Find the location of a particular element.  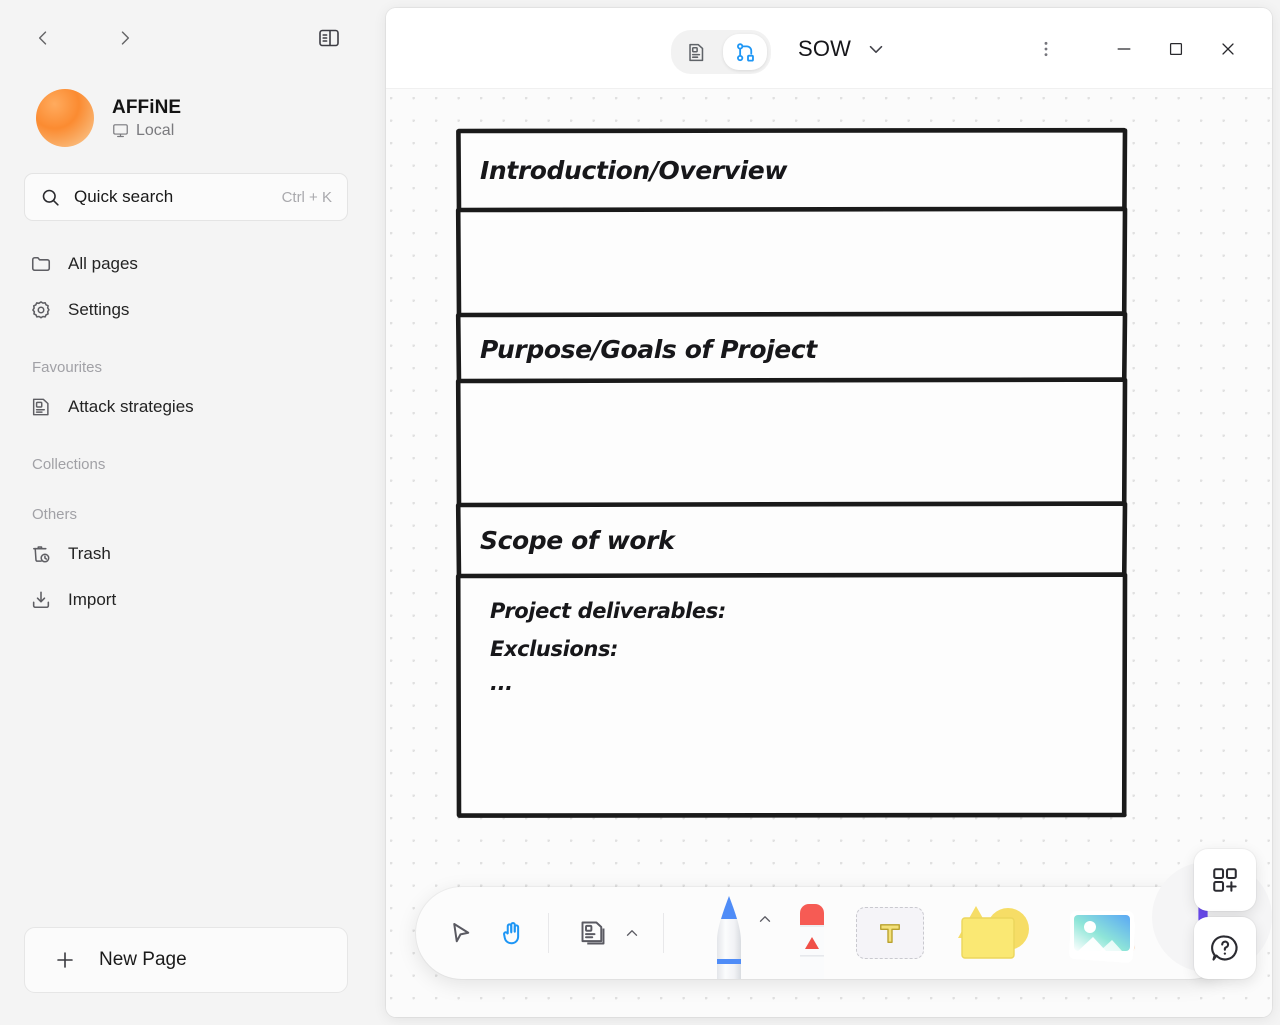

close-button is located at coordinates (1228, 49).